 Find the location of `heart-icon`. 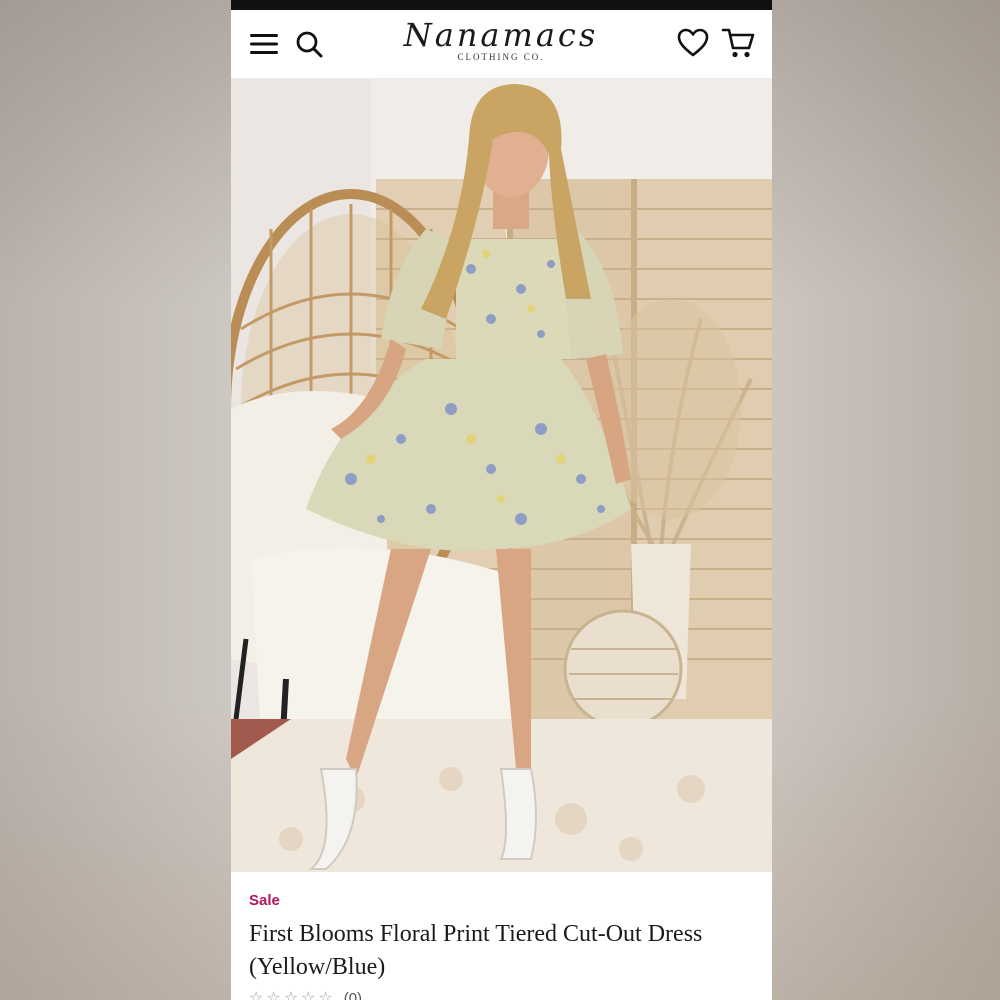

heart-icon is located at coordinates (693, 43).